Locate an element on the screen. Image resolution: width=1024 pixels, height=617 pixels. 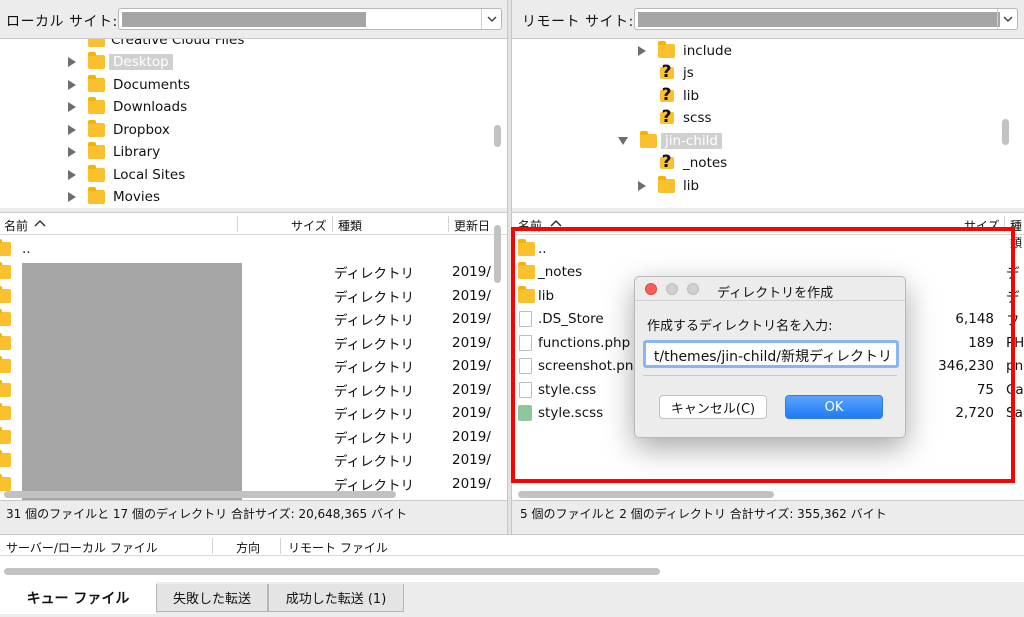
directory-name-input: t/themes/jin-child/新規ディレクトリ is located at coordinates (771, 354).